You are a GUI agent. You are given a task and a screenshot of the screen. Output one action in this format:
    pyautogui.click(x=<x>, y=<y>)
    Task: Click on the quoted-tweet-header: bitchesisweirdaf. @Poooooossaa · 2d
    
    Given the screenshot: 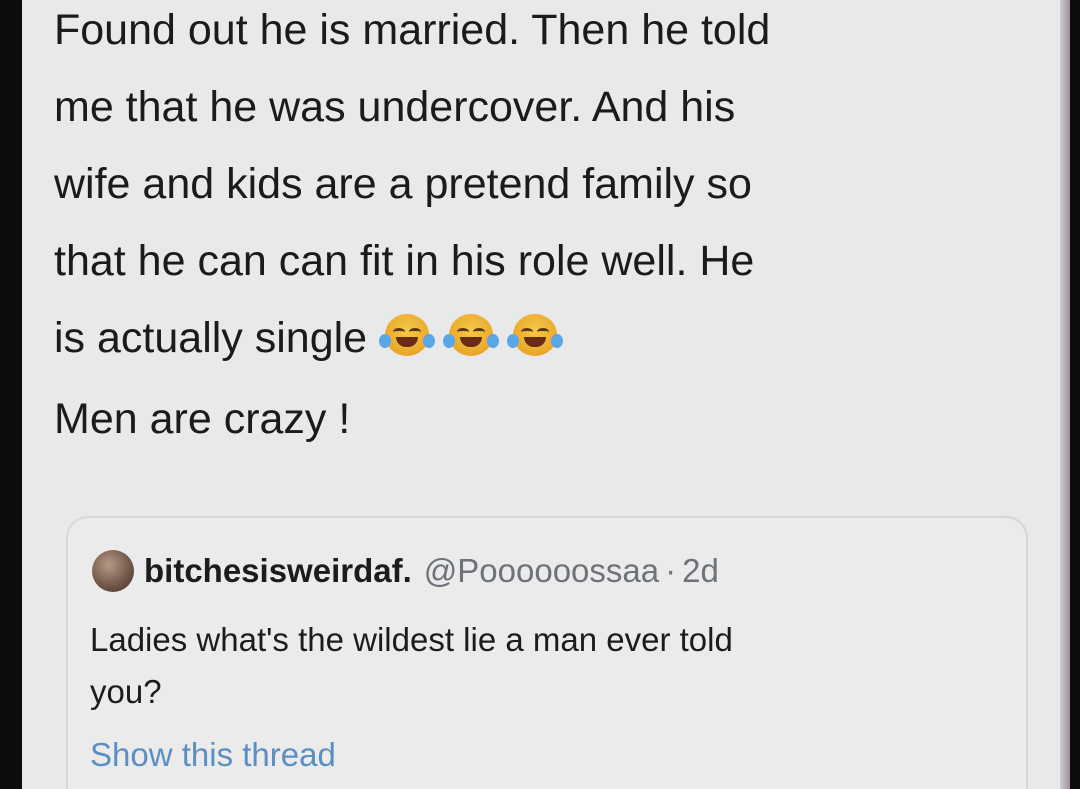 What is the action you would take?
    pyautogui.click(x=405, y=571)
    